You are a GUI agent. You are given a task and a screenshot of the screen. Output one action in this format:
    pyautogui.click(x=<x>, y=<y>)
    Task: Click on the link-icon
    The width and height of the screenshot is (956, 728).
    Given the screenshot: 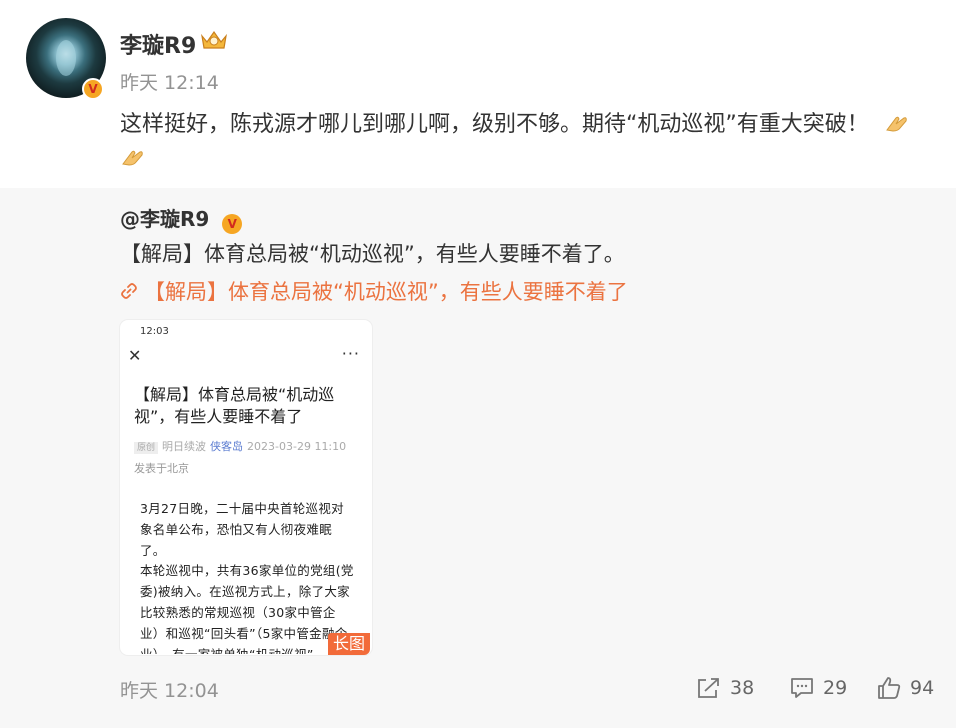 What is the action you would take?
    pyautogui.click(x=129, y=291)
    